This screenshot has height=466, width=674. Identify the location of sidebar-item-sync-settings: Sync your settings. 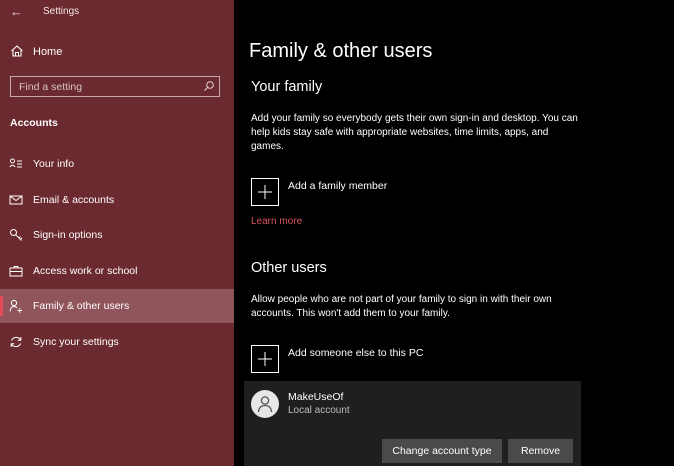
(117, 342).